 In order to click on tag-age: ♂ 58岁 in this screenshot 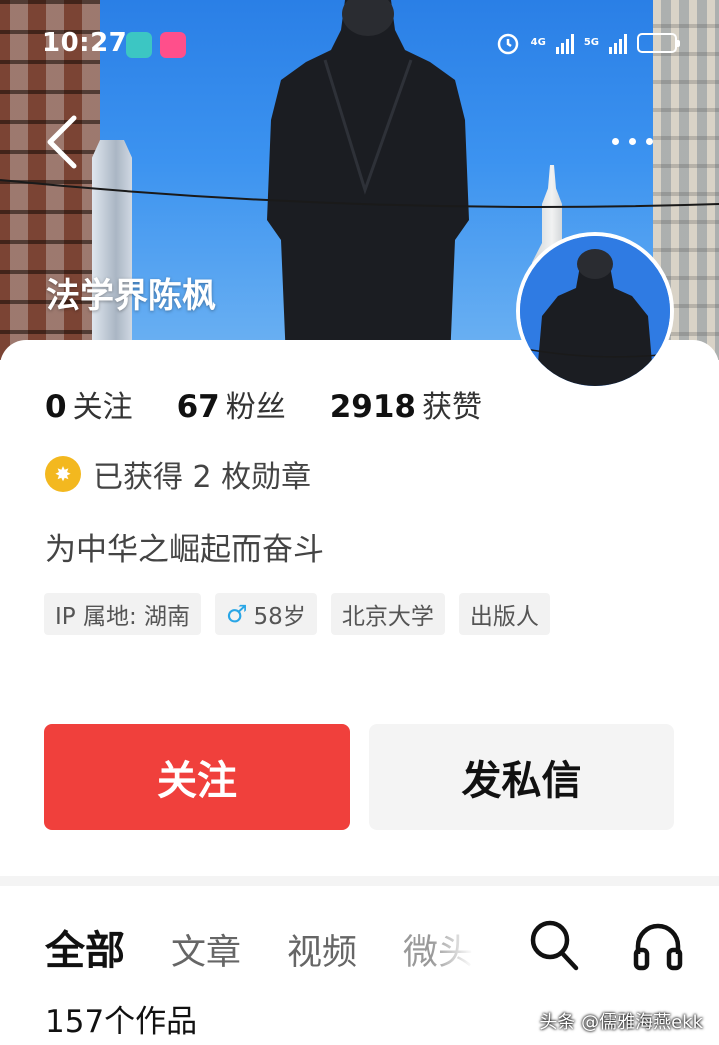, I will do `click(266, 614)`.